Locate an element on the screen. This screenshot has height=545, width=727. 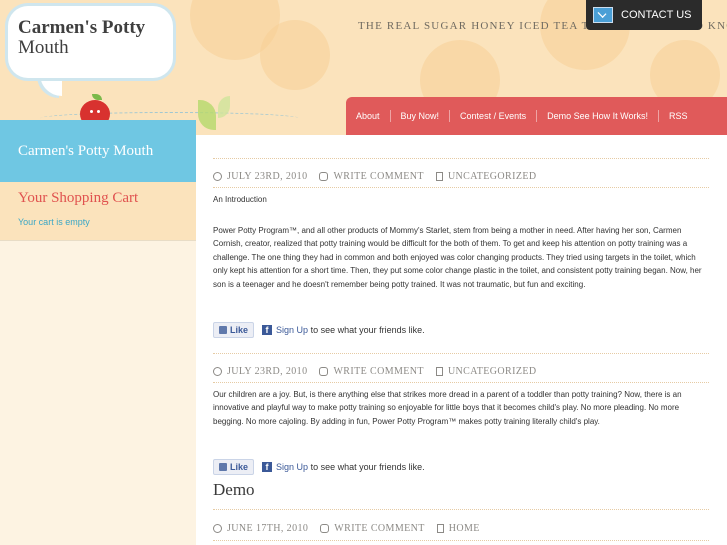
nav-item-contest-events: Contest / Events is located at coordinates (494, 116).